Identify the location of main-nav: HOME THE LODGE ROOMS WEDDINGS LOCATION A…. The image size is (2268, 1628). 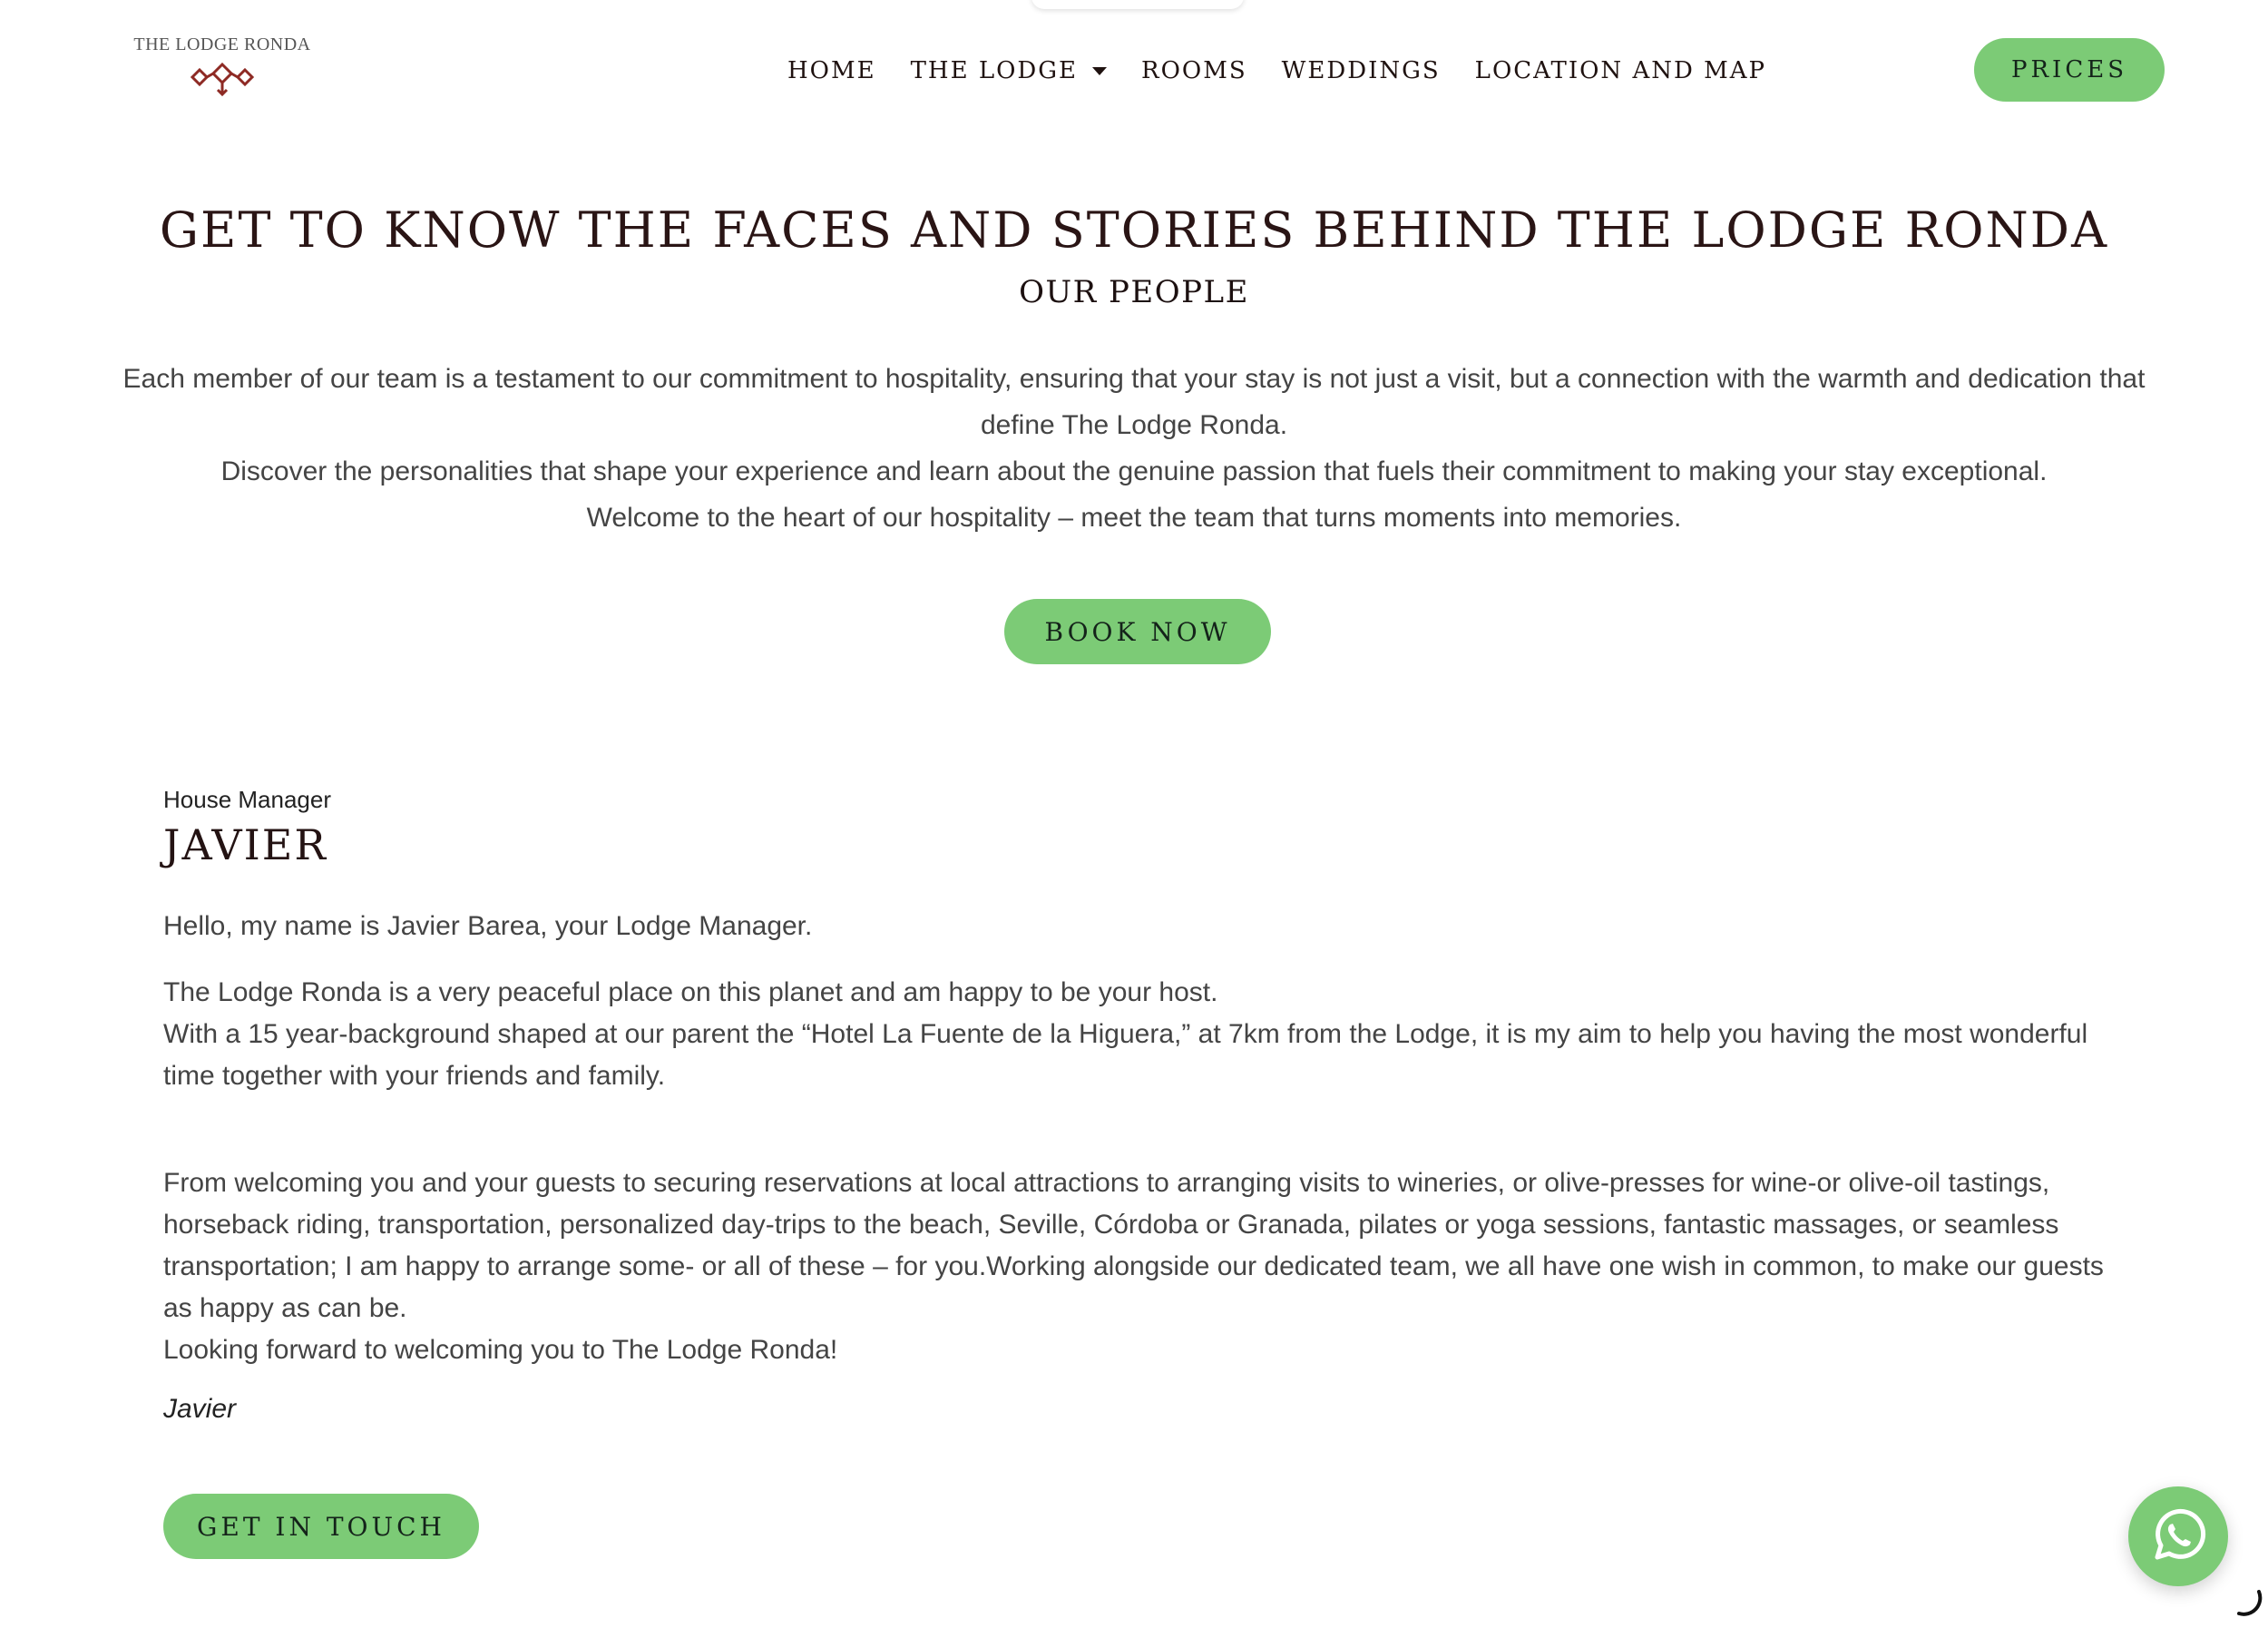
(1277, 71).